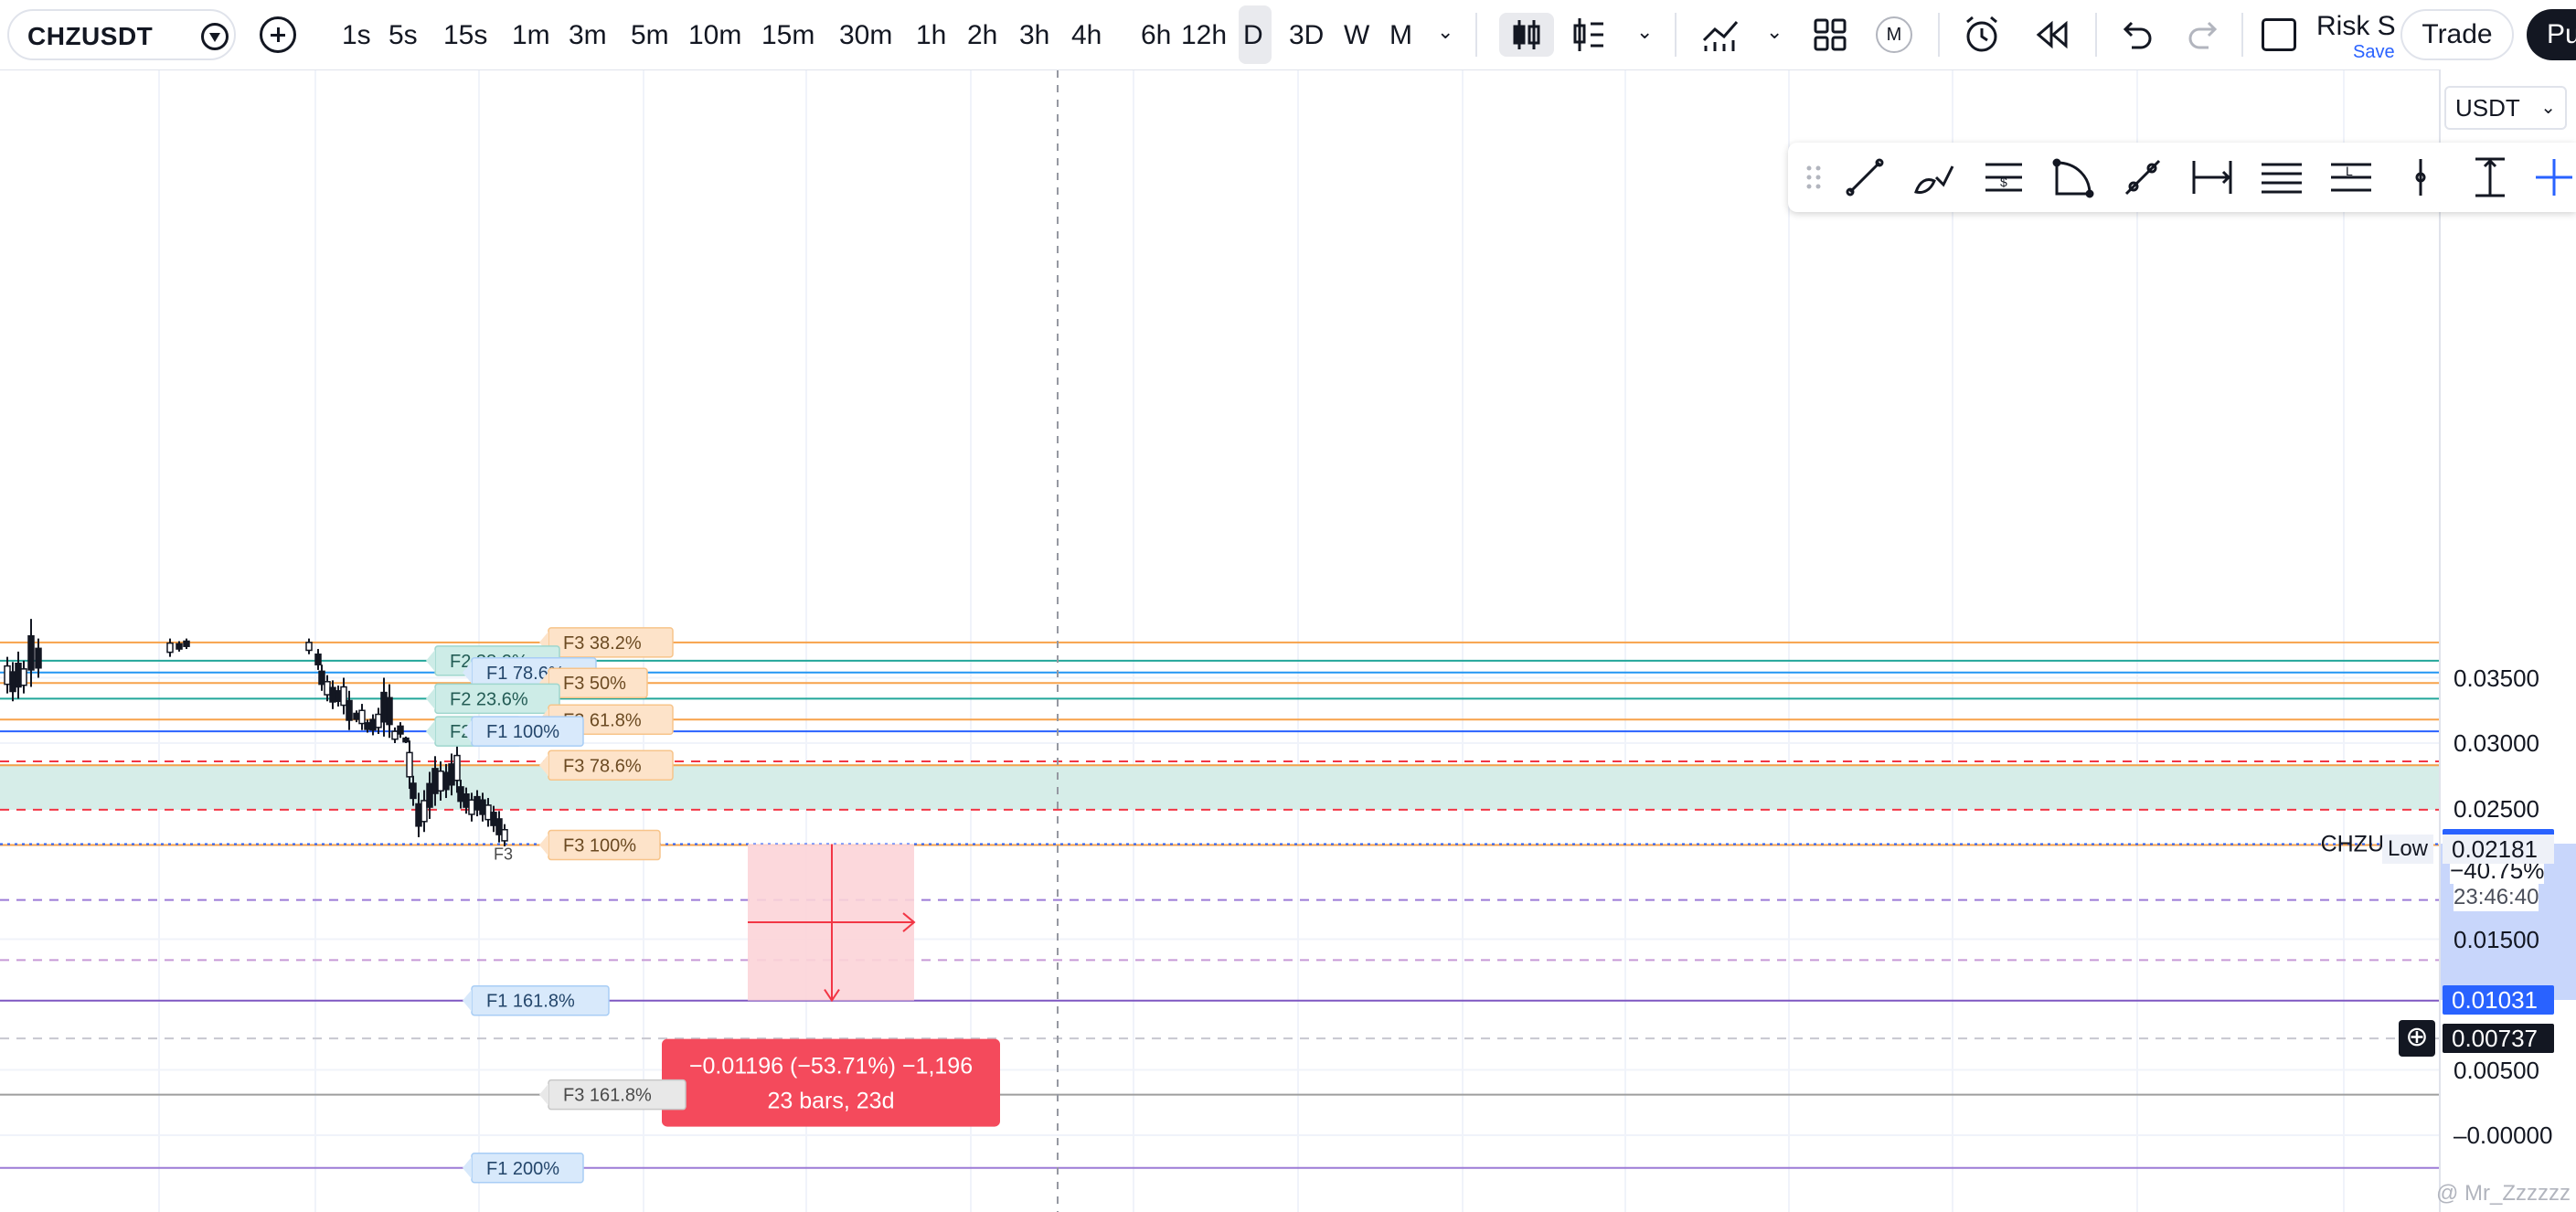 Image resolution: width=2576 pixels, height=1212 pixels. I want to click on vertical-line-icon, so click(2421, 177).